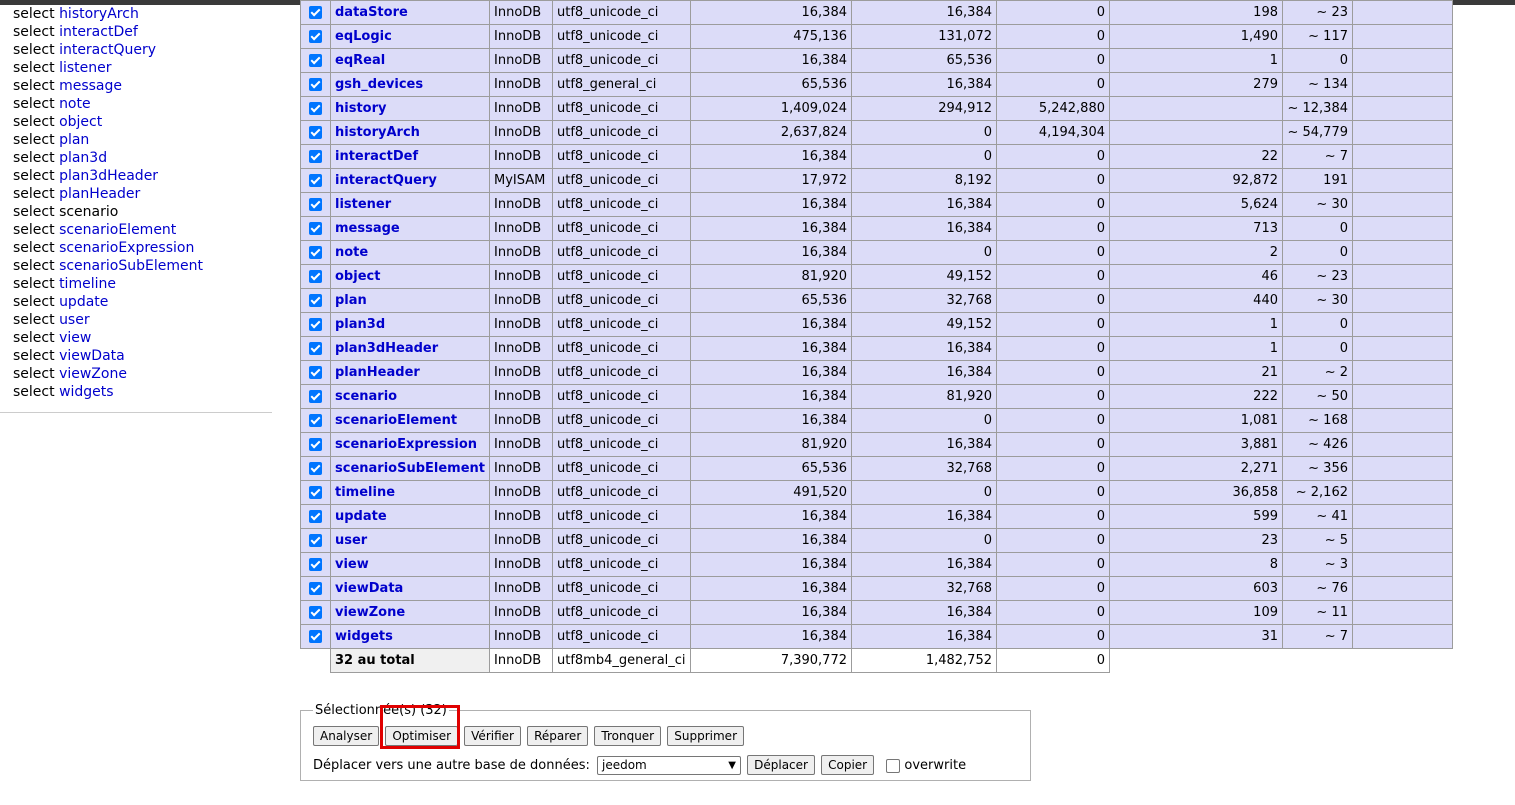 The height and width of the screenshot is (805, 1515). I want to click on table-link: user, so click(74, 320).